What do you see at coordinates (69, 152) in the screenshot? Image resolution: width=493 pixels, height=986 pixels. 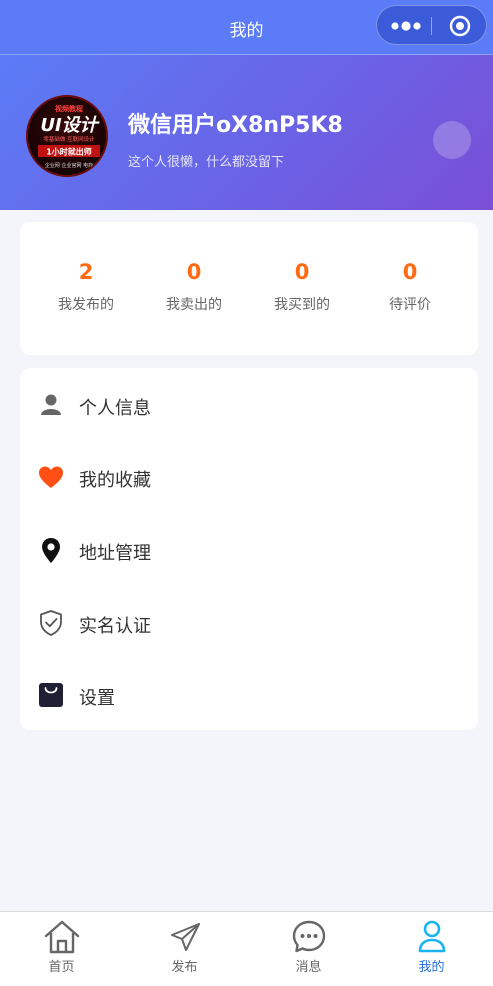 I see `avatar-badge-text: 1小时就出师` at bounding box center [69, 152].